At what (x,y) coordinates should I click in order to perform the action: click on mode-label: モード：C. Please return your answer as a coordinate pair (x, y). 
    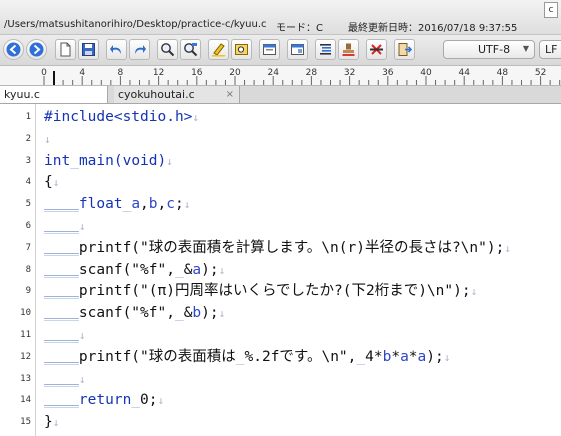
    Looking at the image, I should click on (299, 28).